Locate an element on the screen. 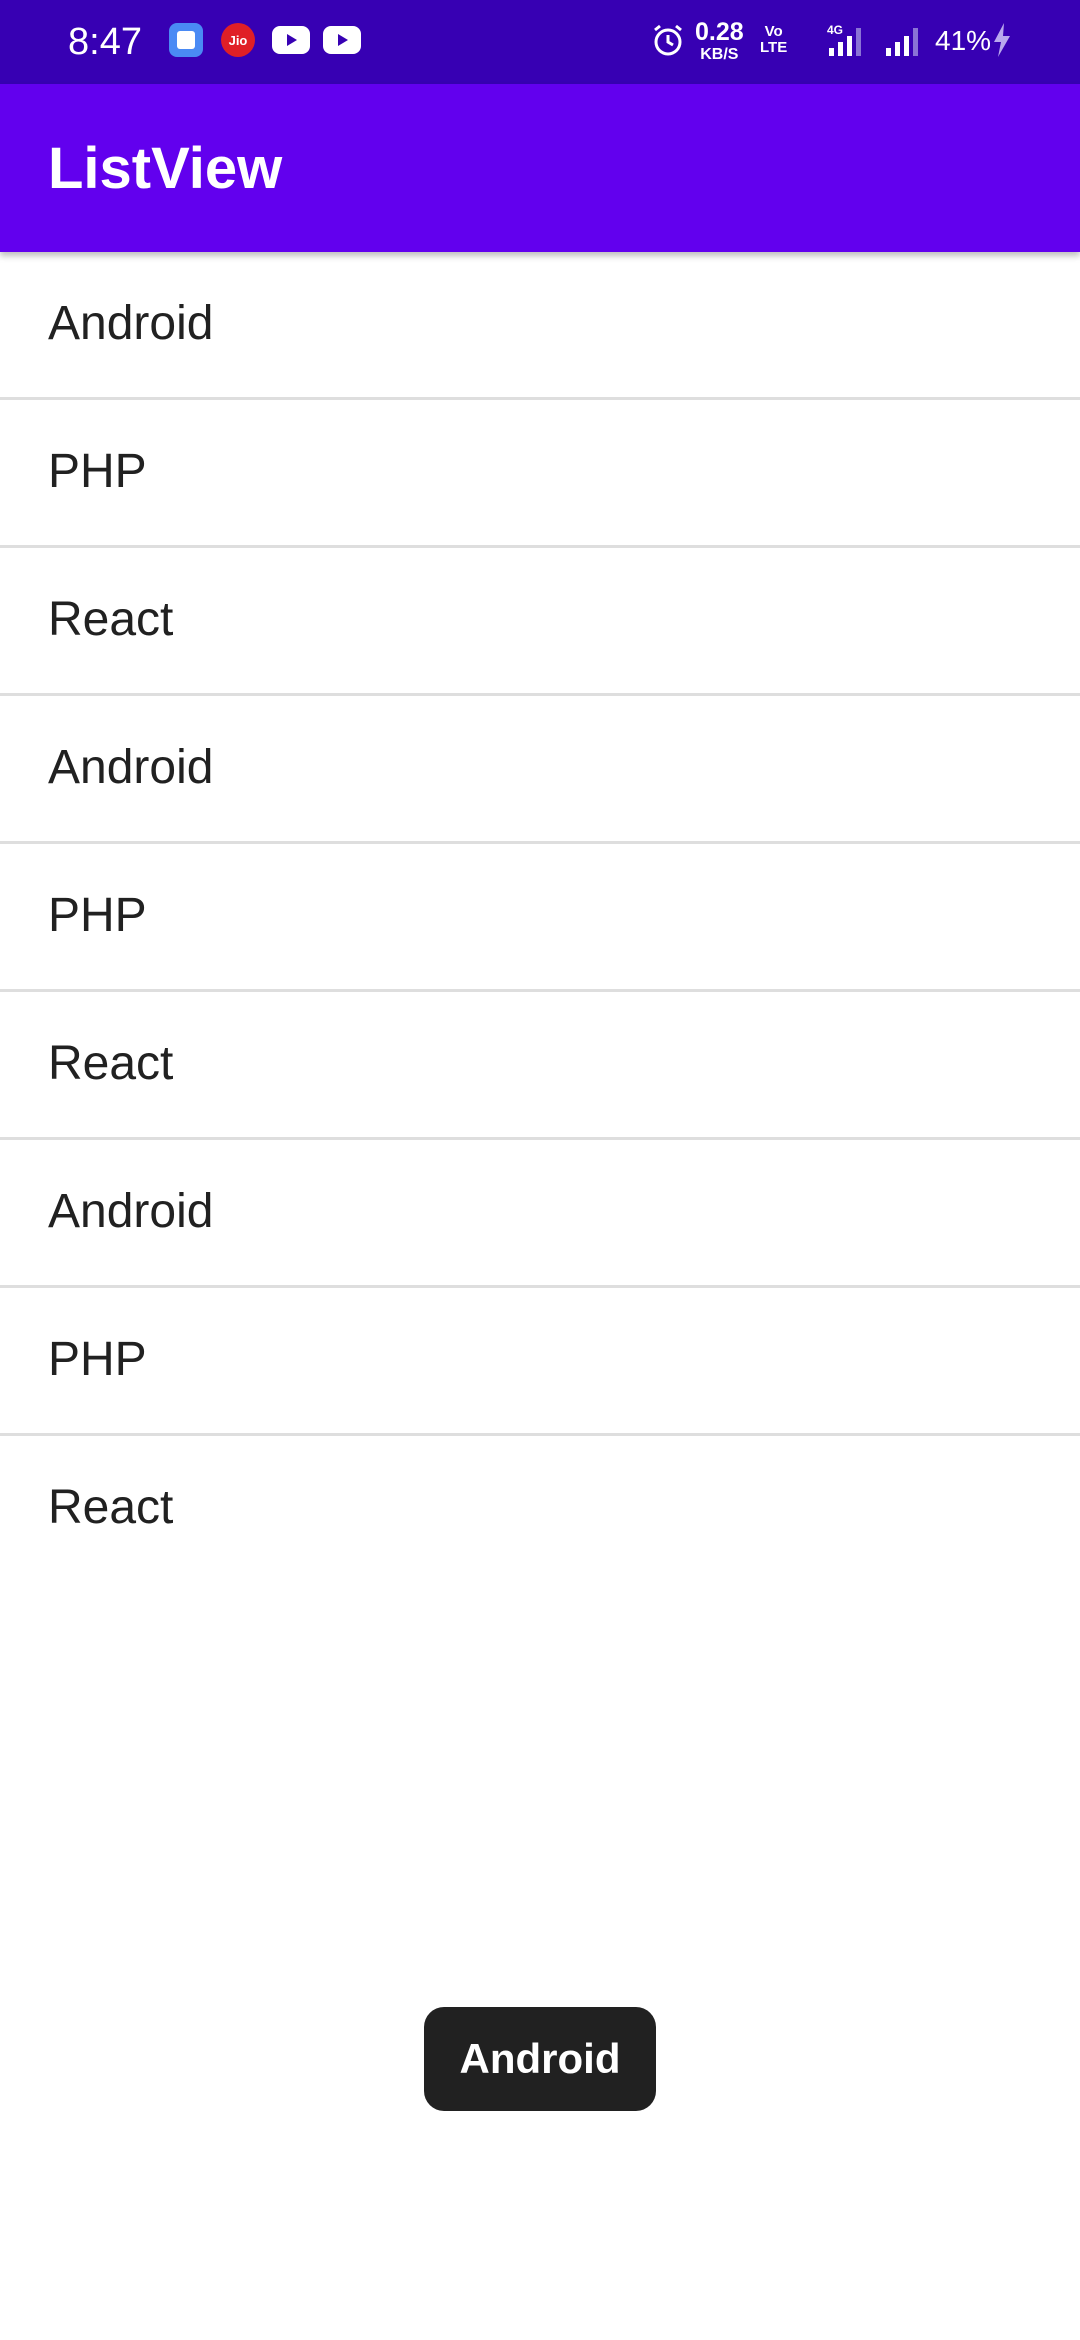  status-bar: 8:47 Jio 0.28 KB/S Vo LTE 4G 41% is located at coordinates (540, 42).